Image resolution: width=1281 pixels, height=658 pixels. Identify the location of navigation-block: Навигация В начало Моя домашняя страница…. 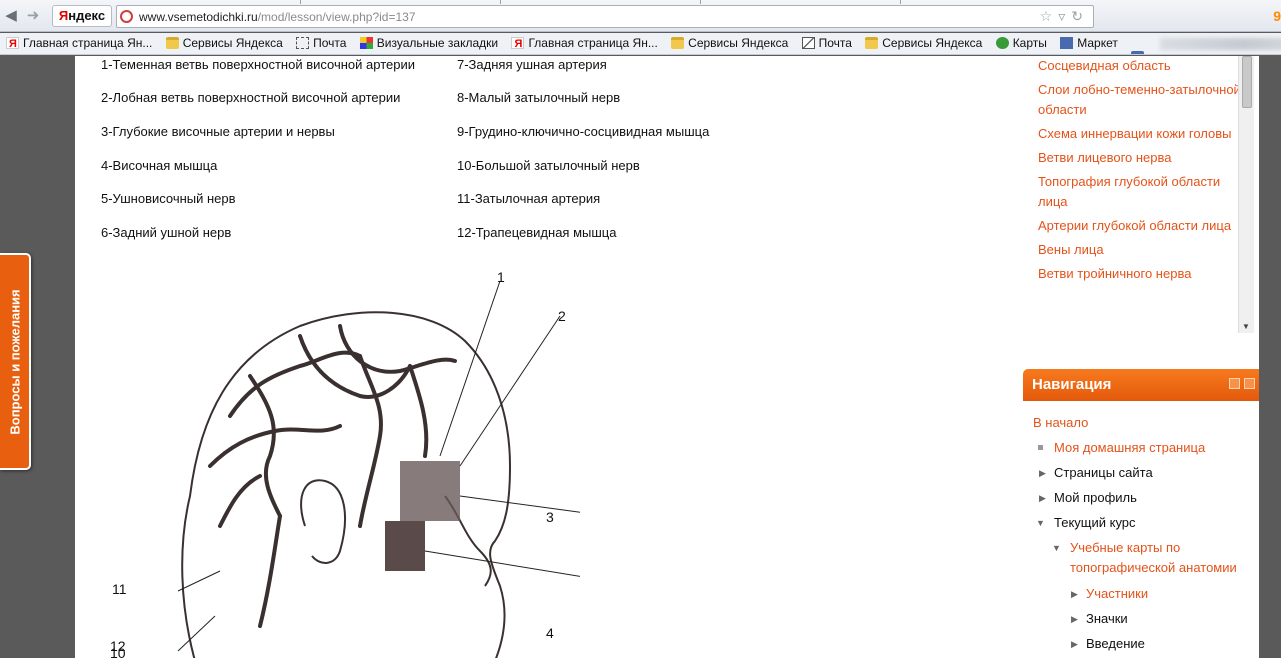
(1141, 513).